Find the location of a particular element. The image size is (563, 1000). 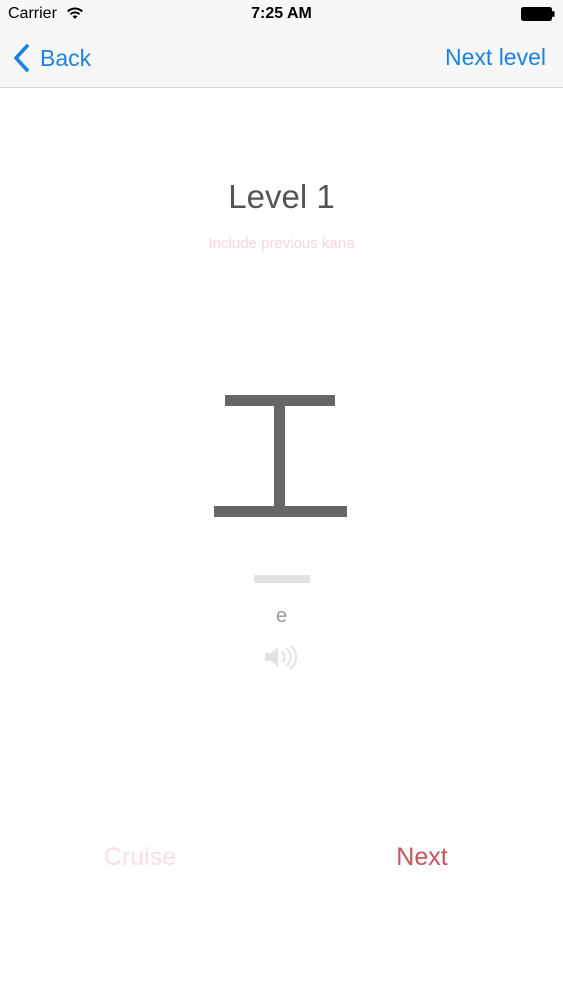

status-bar: Carrier 7:25 AM is located at coordinates (281, 15).